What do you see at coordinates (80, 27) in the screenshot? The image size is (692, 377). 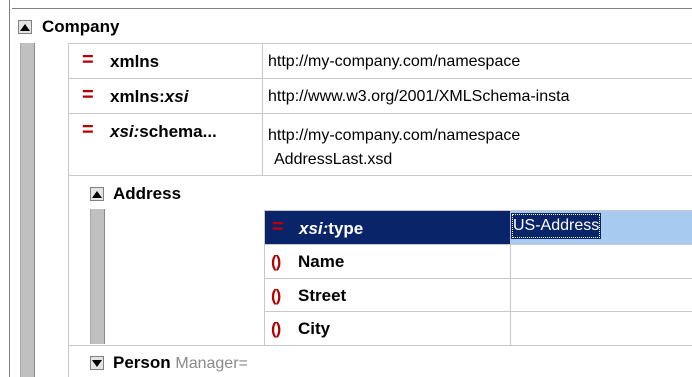 I see `company-element-name: Company` at bounding box center [80, 27].